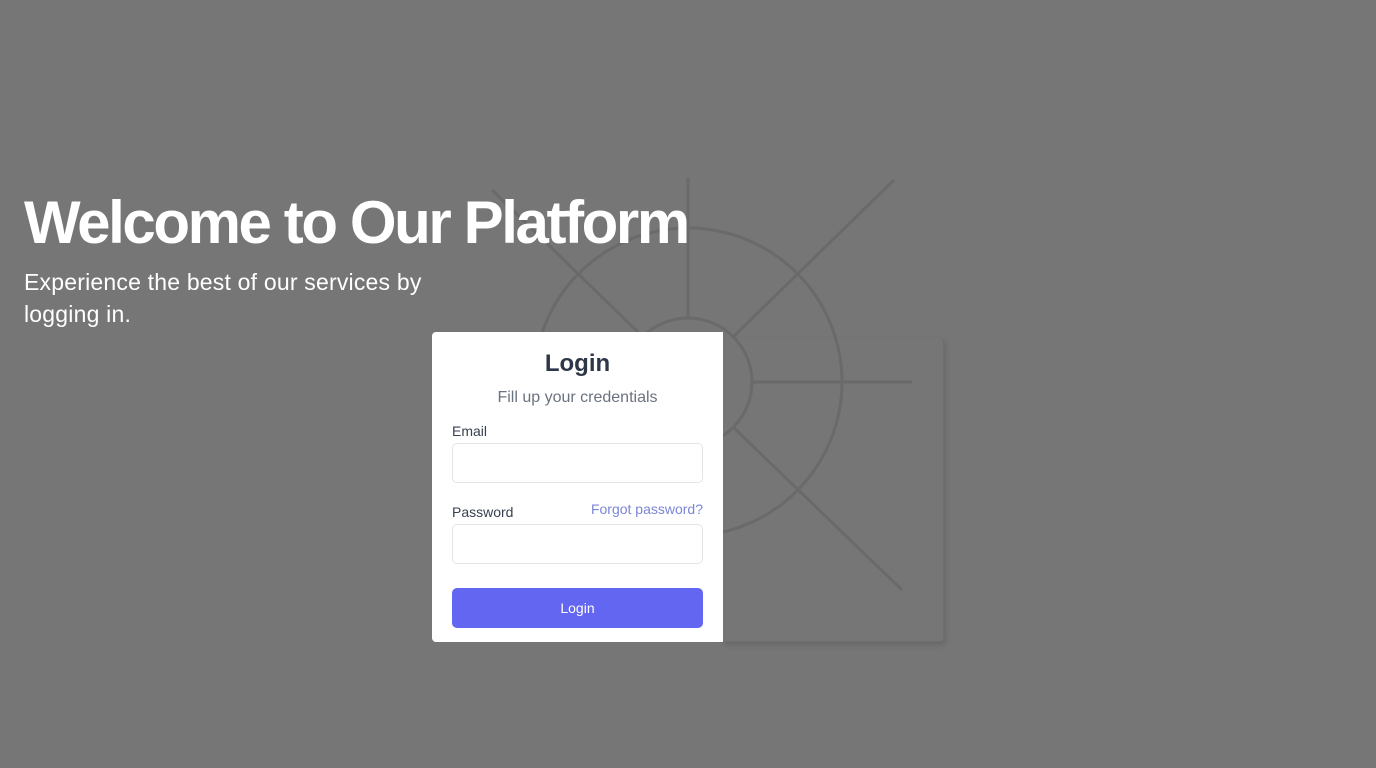 This screenshot has height=768, width=1376. I want to click on email-label: Email, so click(470, 431).